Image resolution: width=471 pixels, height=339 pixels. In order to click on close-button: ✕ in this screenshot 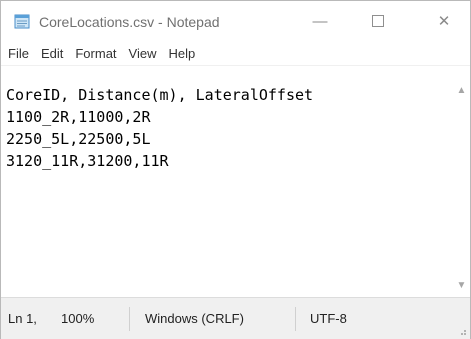, I will do `click(444, 21)`.